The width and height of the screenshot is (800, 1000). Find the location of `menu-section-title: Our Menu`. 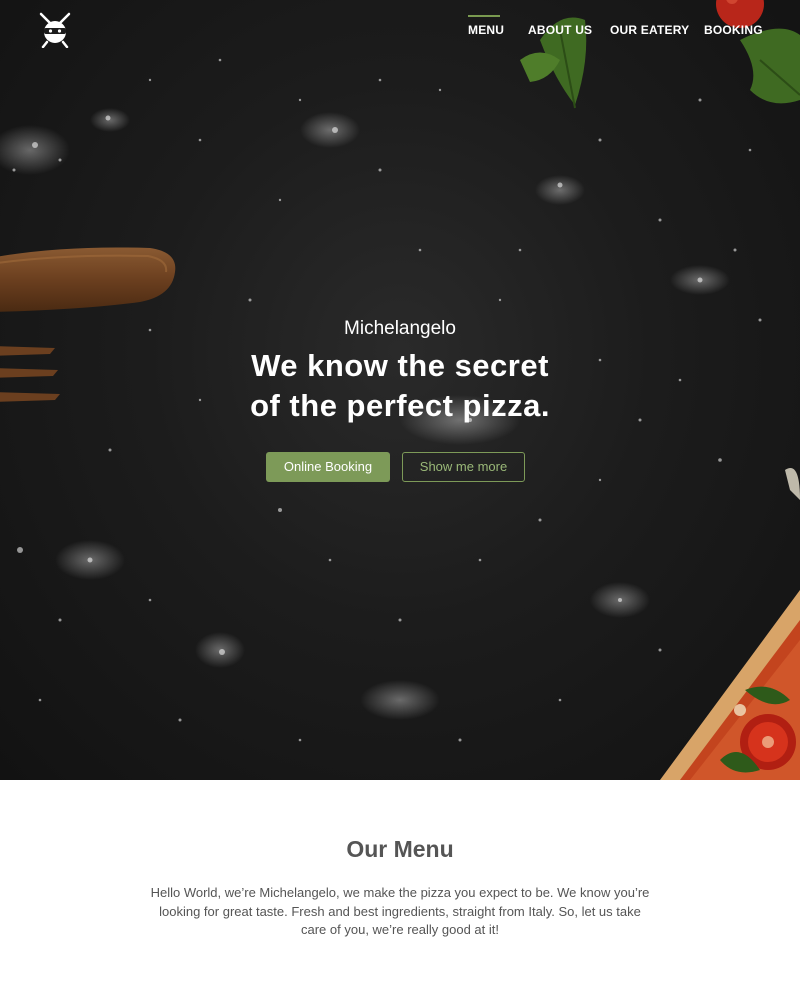

menu-section-title: Our Menu is located at coordinates (400, 849).